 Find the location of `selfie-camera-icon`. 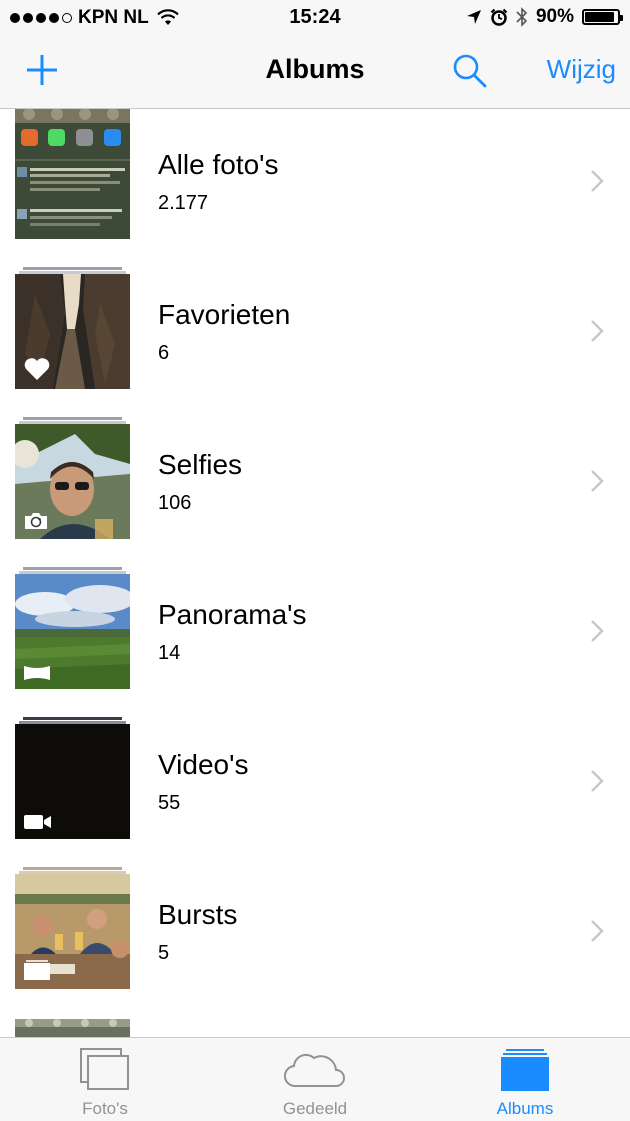

selfie-camera-icon is located at coordinates (36, 521).